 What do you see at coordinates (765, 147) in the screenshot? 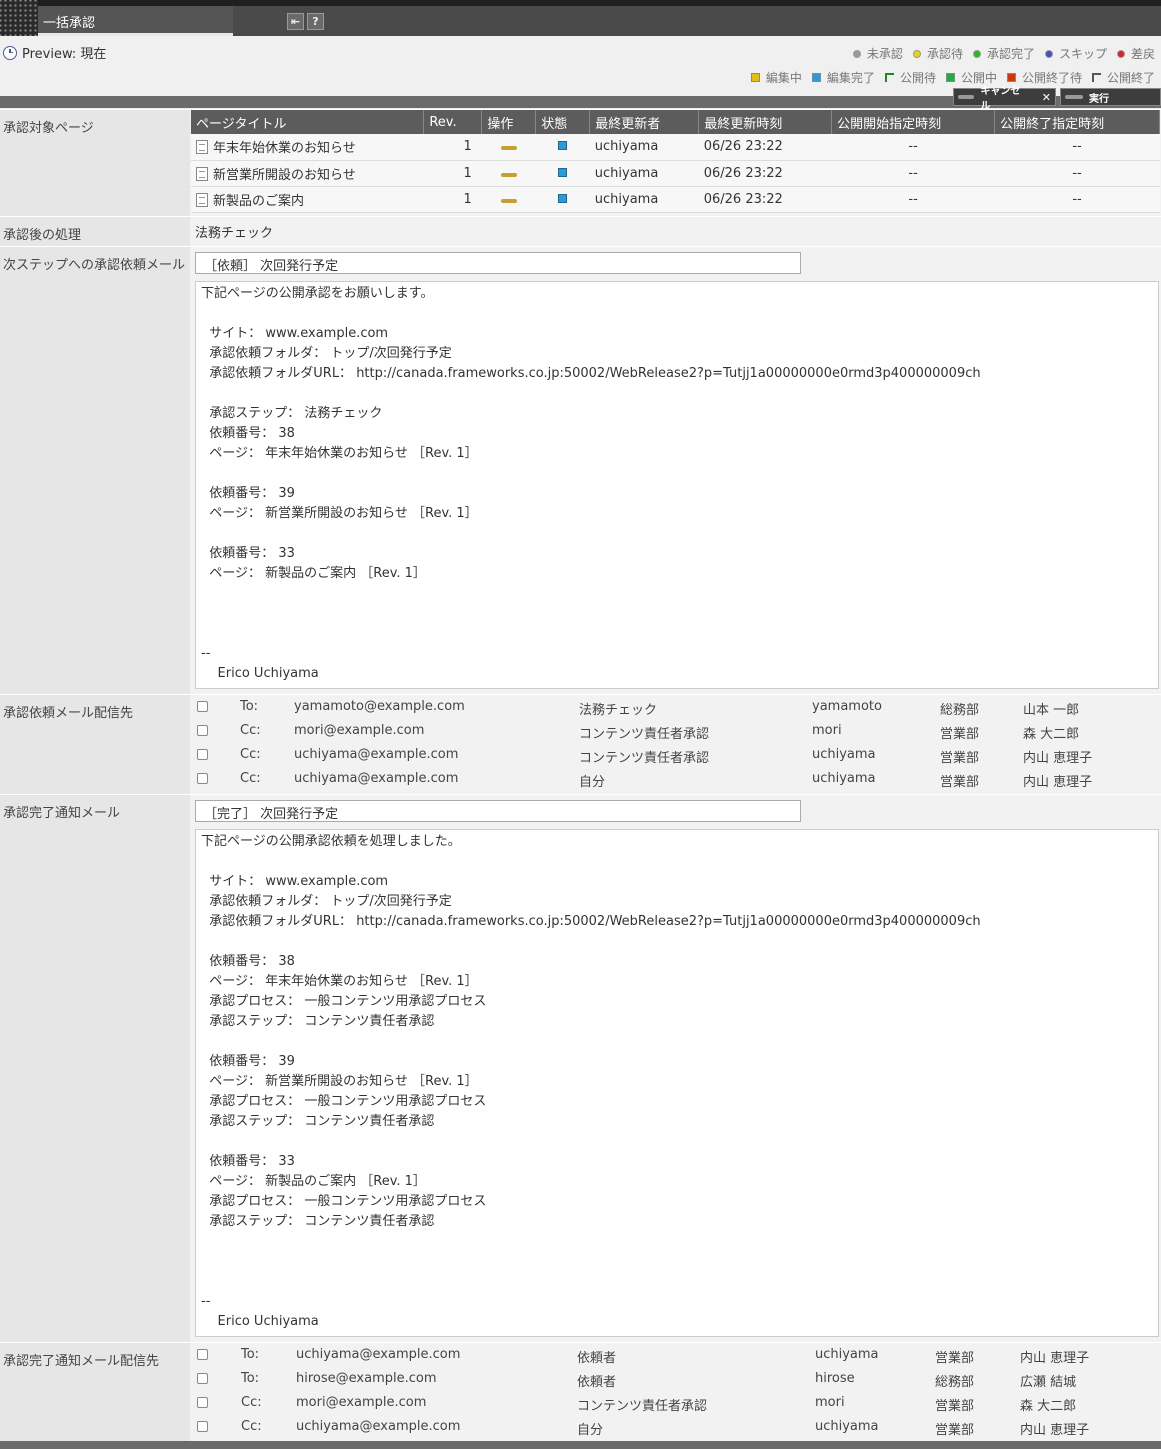
I see `time-cell: 06/26 23:22` at bounding box center [765, 147].